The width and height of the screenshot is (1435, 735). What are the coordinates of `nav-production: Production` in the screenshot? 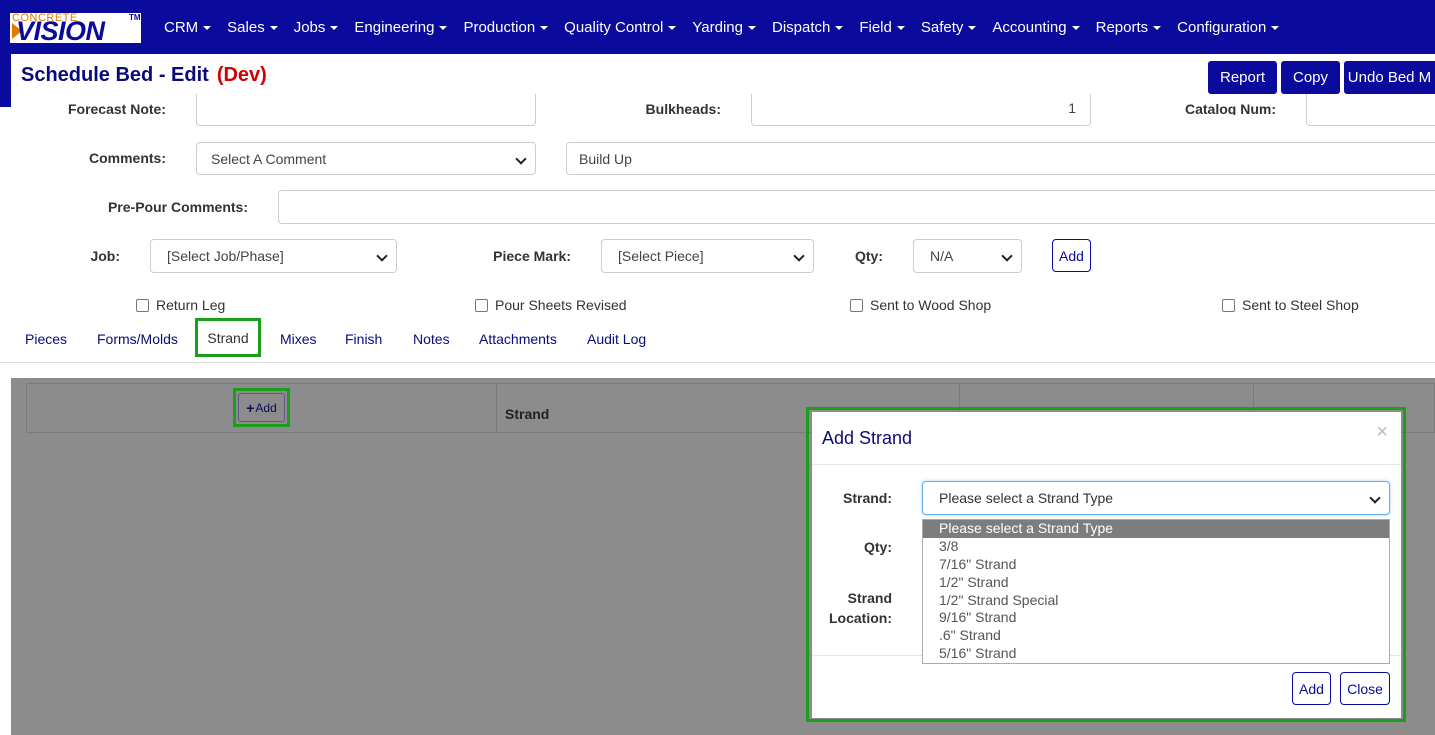 It's located at (506, 27).